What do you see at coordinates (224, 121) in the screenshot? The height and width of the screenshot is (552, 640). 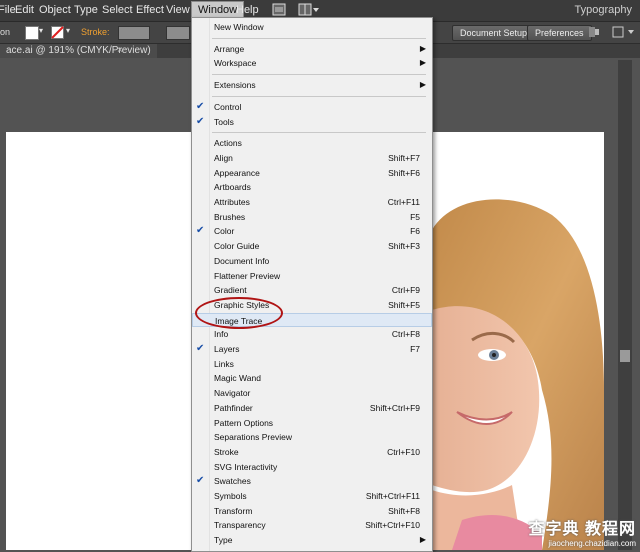 I see `menu-item-label: Tools` at bounding box center [224, 121].